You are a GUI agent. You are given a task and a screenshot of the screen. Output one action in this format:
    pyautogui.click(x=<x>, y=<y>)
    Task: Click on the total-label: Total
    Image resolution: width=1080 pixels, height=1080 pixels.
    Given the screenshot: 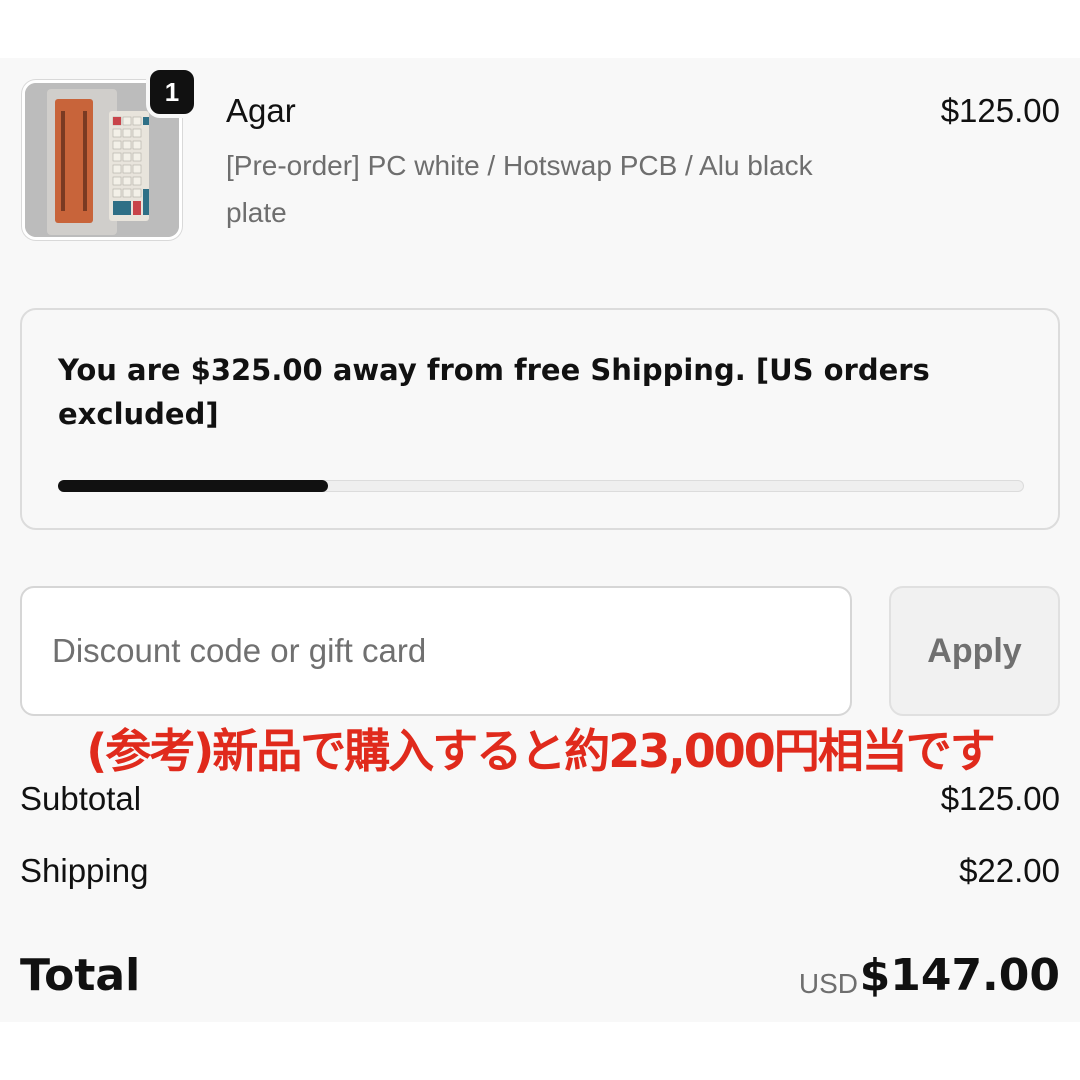 What is the action you would take?
    pyautogui.click(x=80, y=975)
    